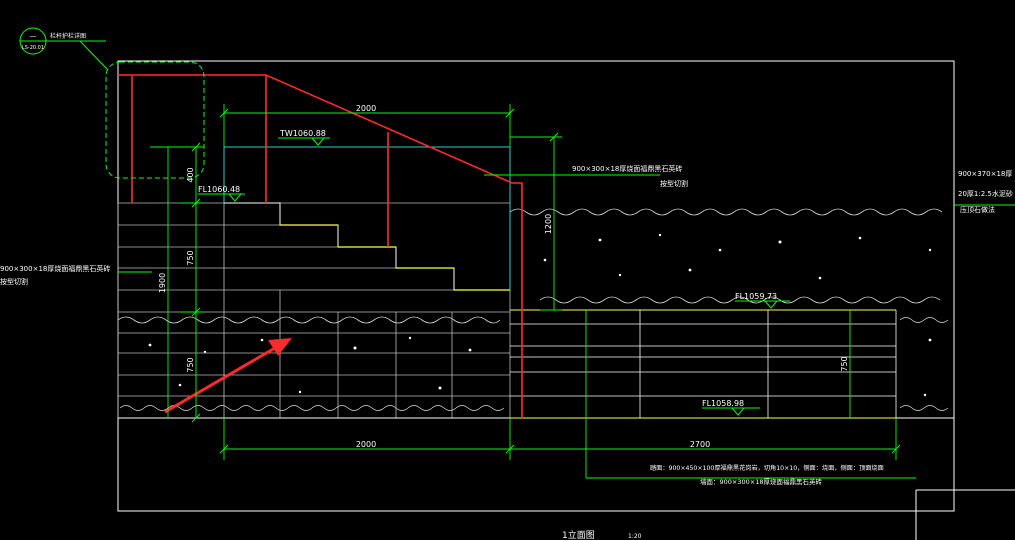 The height and width of the screenshot is (540, 1015). What do you see at coordinates (627, 168) in the screenshot?
I see `note-right-mid-1: 900×300×18厚烧面福鼎黑石英砖` at bounding box center [627, 168].